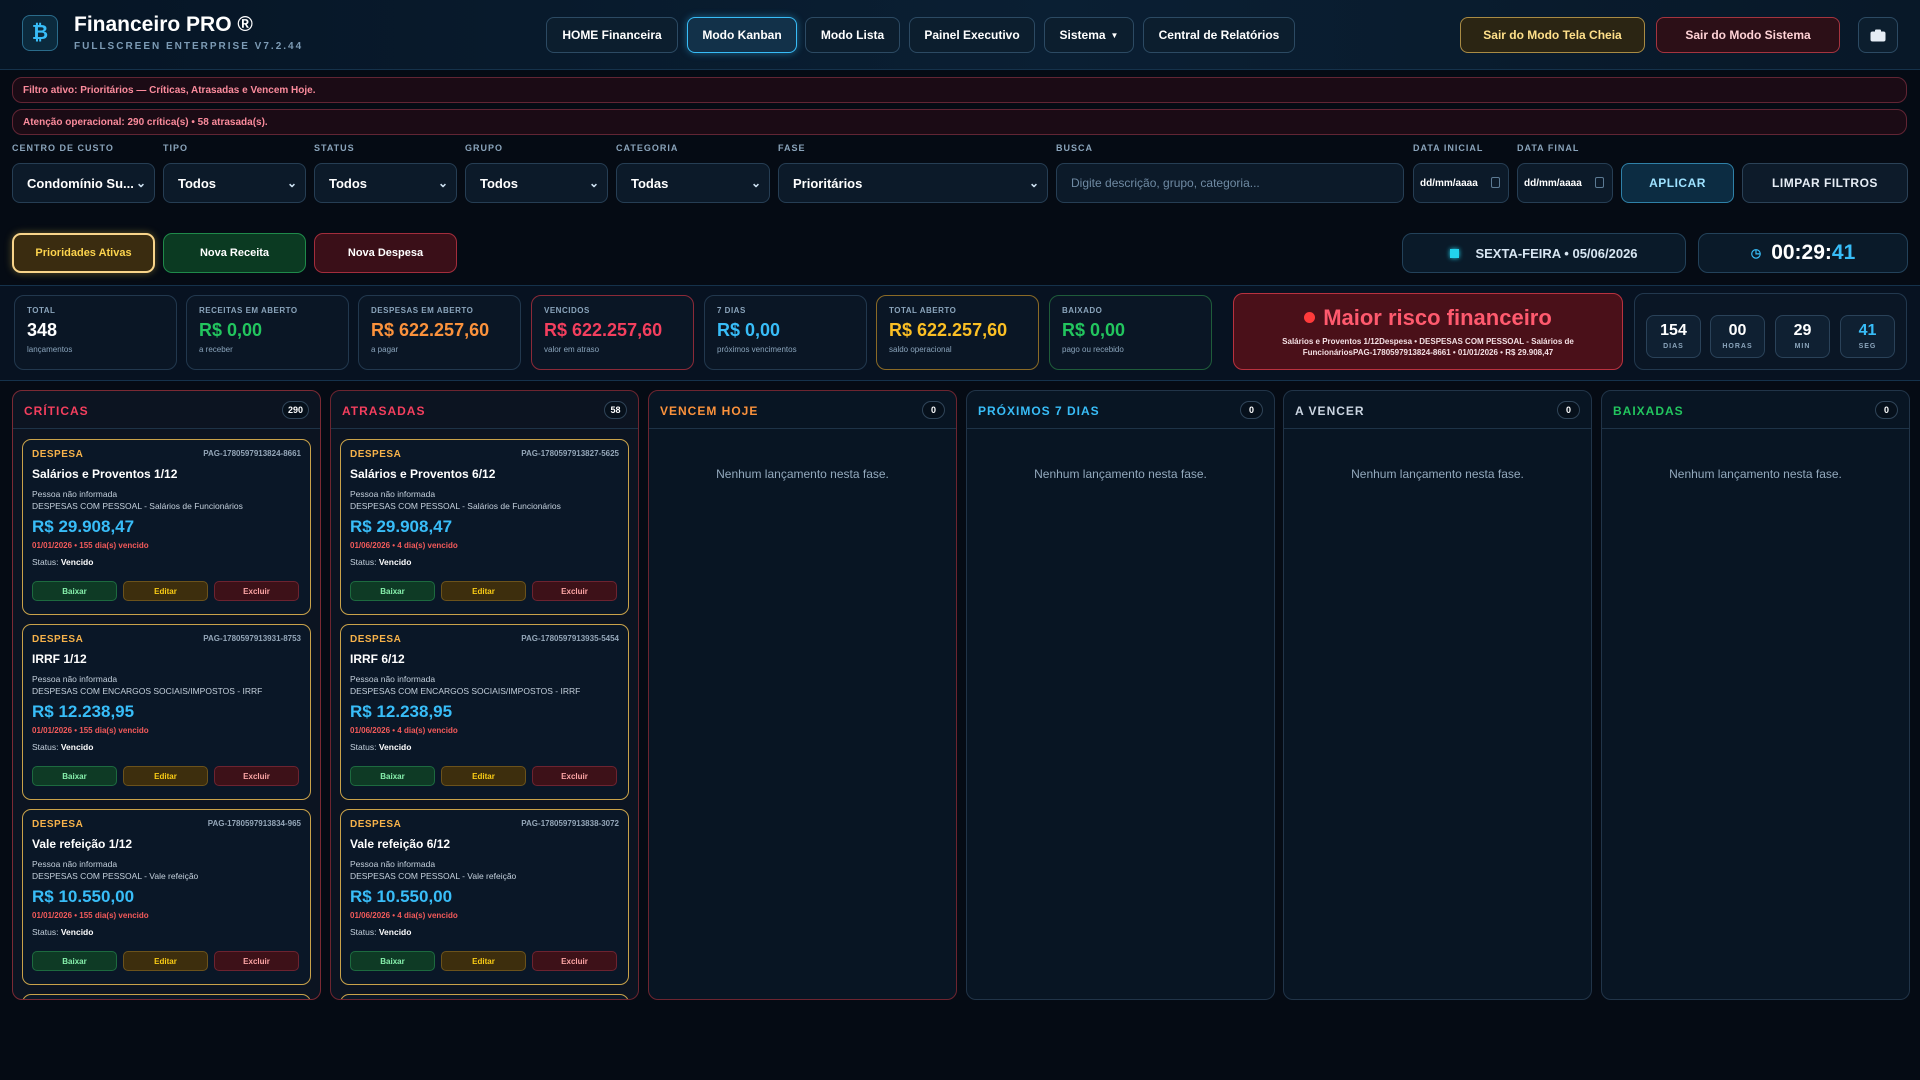  I want to click on kpi-value: R$ 622.257,60, so click(948, 330).